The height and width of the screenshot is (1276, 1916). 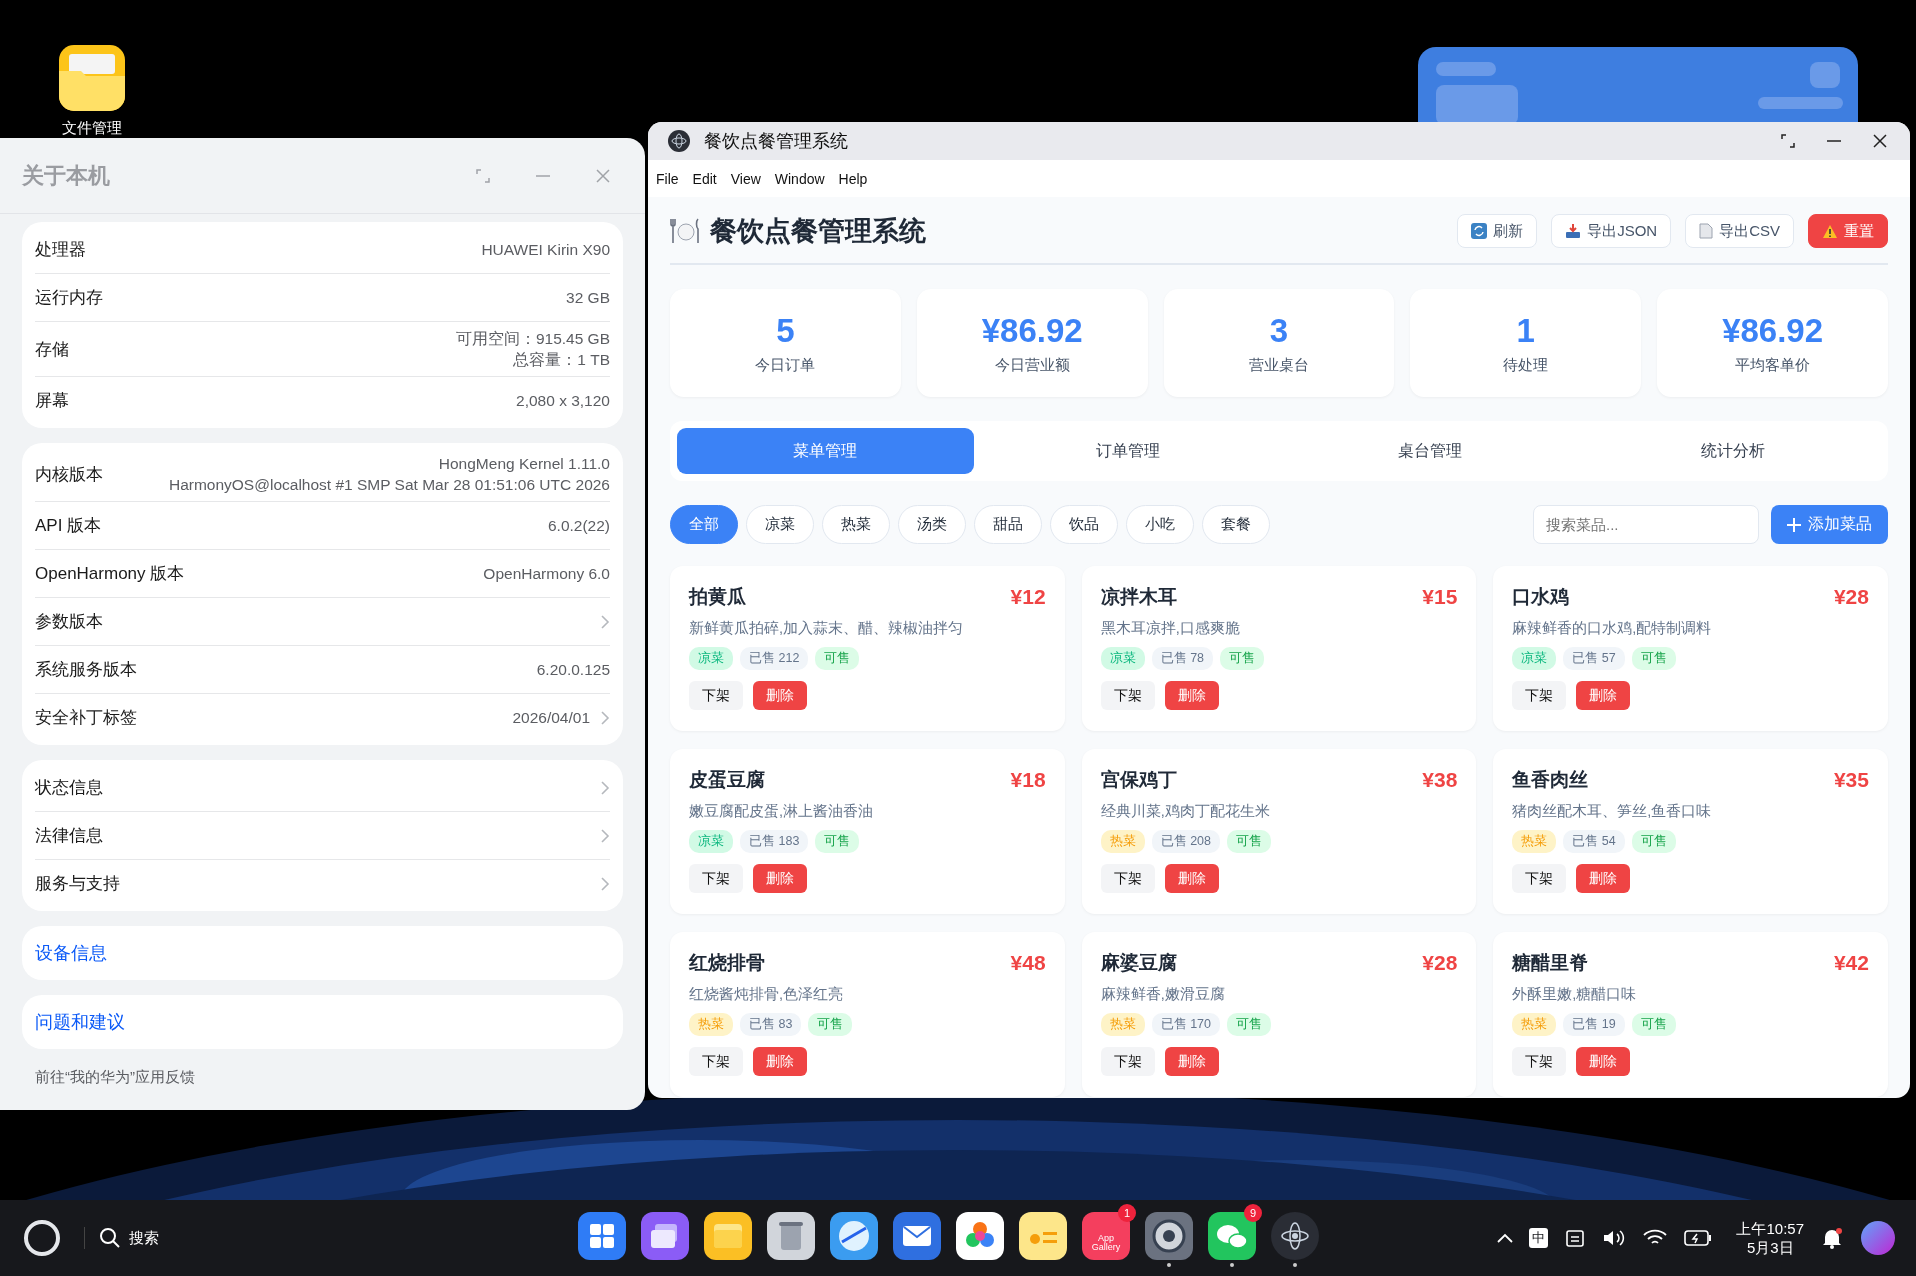 I want to click on link-text: 问题和建议, so click(x=80, y=1022).